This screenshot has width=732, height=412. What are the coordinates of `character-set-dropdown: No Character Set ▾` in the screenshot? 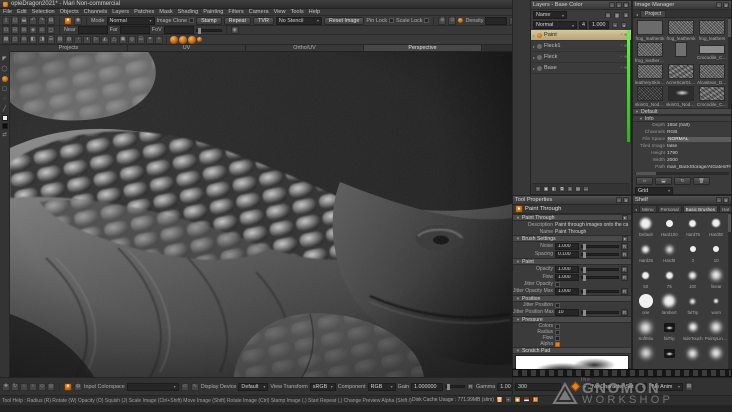 It's located at (618, 386).